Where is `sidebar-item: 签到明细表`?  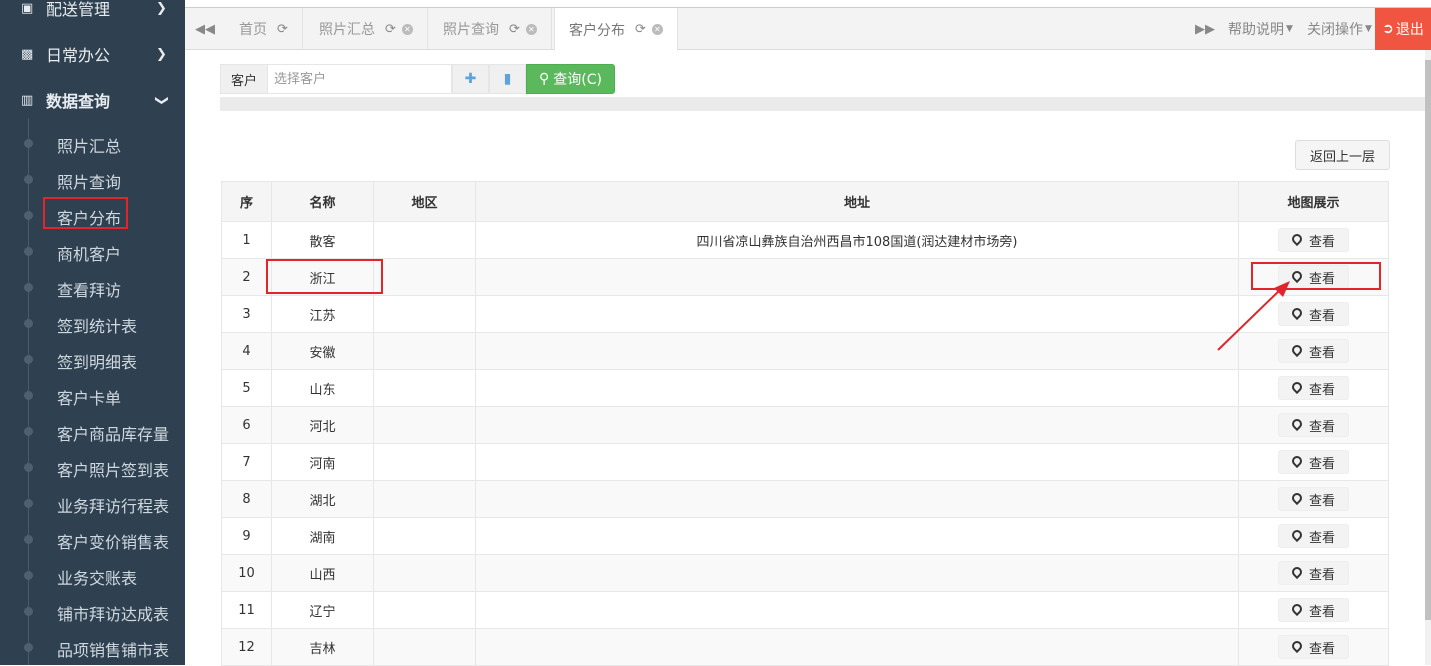 sidebar-item: 签到明细表 is located at coordinates (92, 359).